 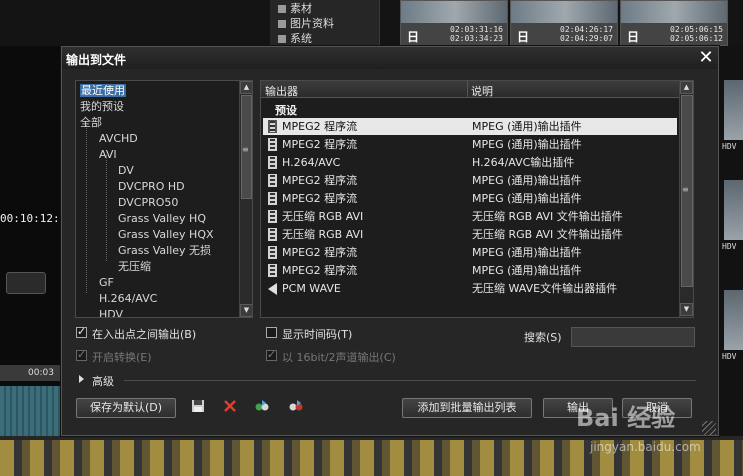 I want to click on exporter-description: 无压缩 WAVE文件输出器插件, so click(x=545, y=288).